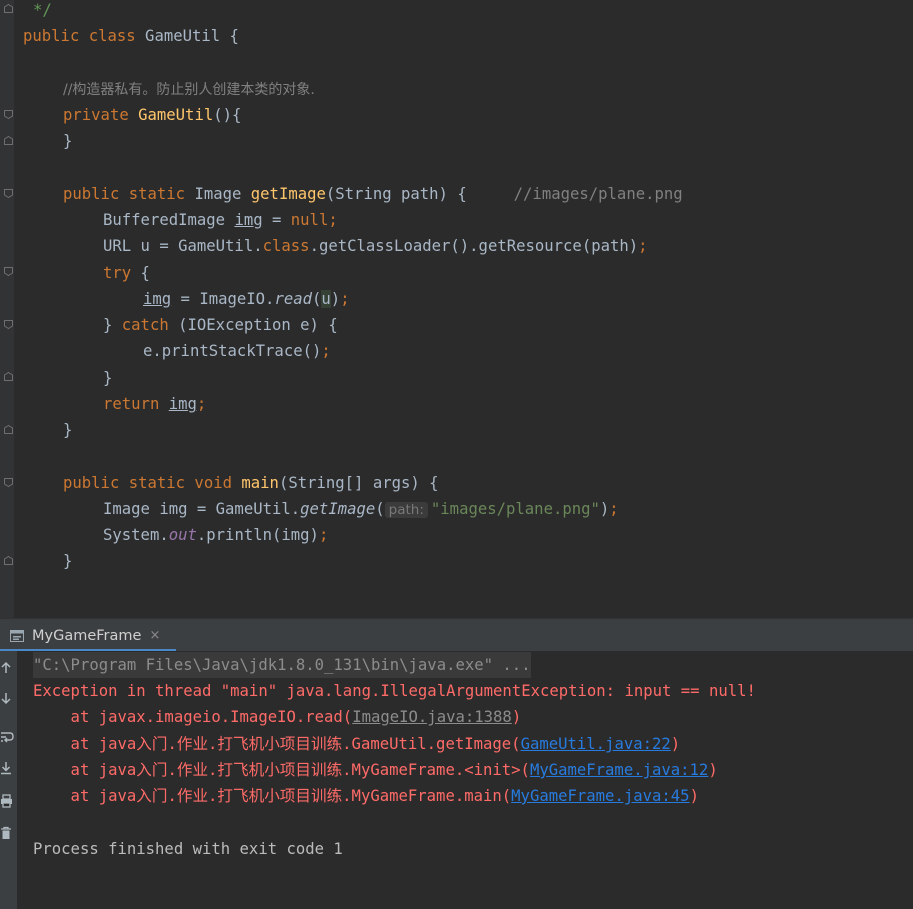 The image size is (913, 909). Describe the element at coordinates (237, 351) in the screenshot. I see `code-line: e.printStackTrace();` at that location.